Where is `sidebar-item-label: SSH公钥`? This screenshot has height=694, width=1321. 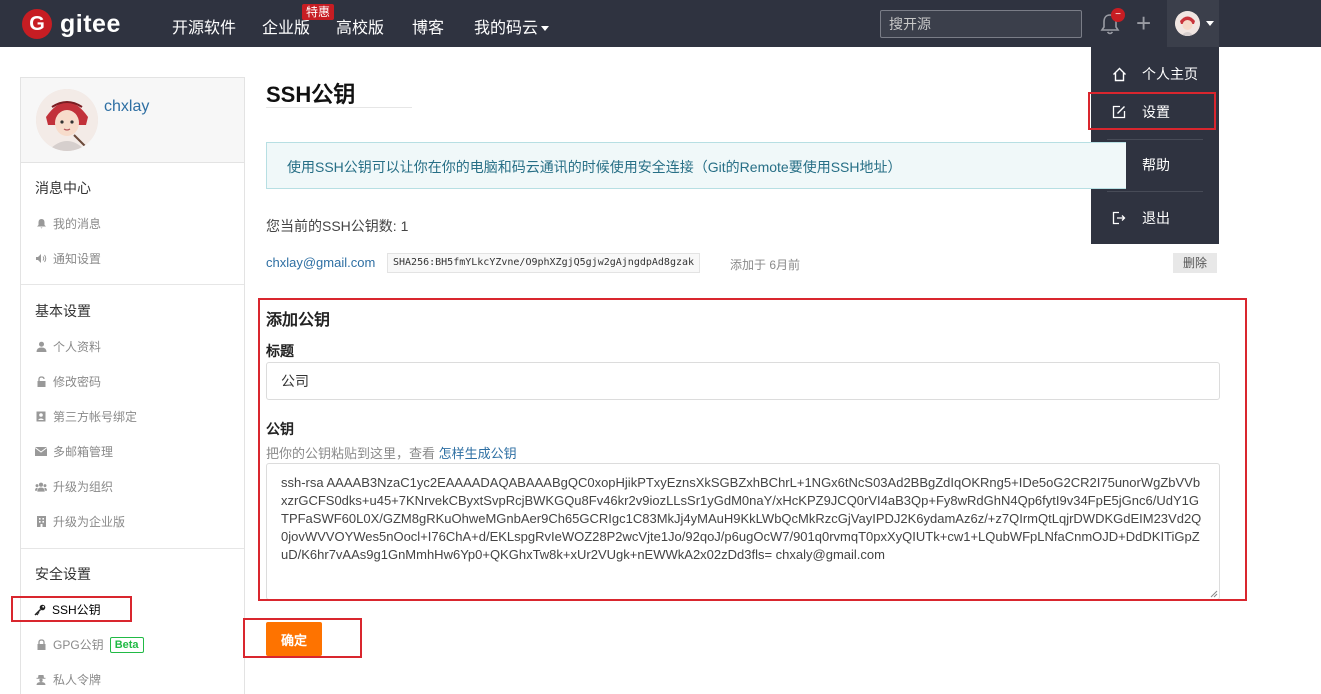 sidebar-item-label: SSH公钥 is located at coordinates (76, 610).